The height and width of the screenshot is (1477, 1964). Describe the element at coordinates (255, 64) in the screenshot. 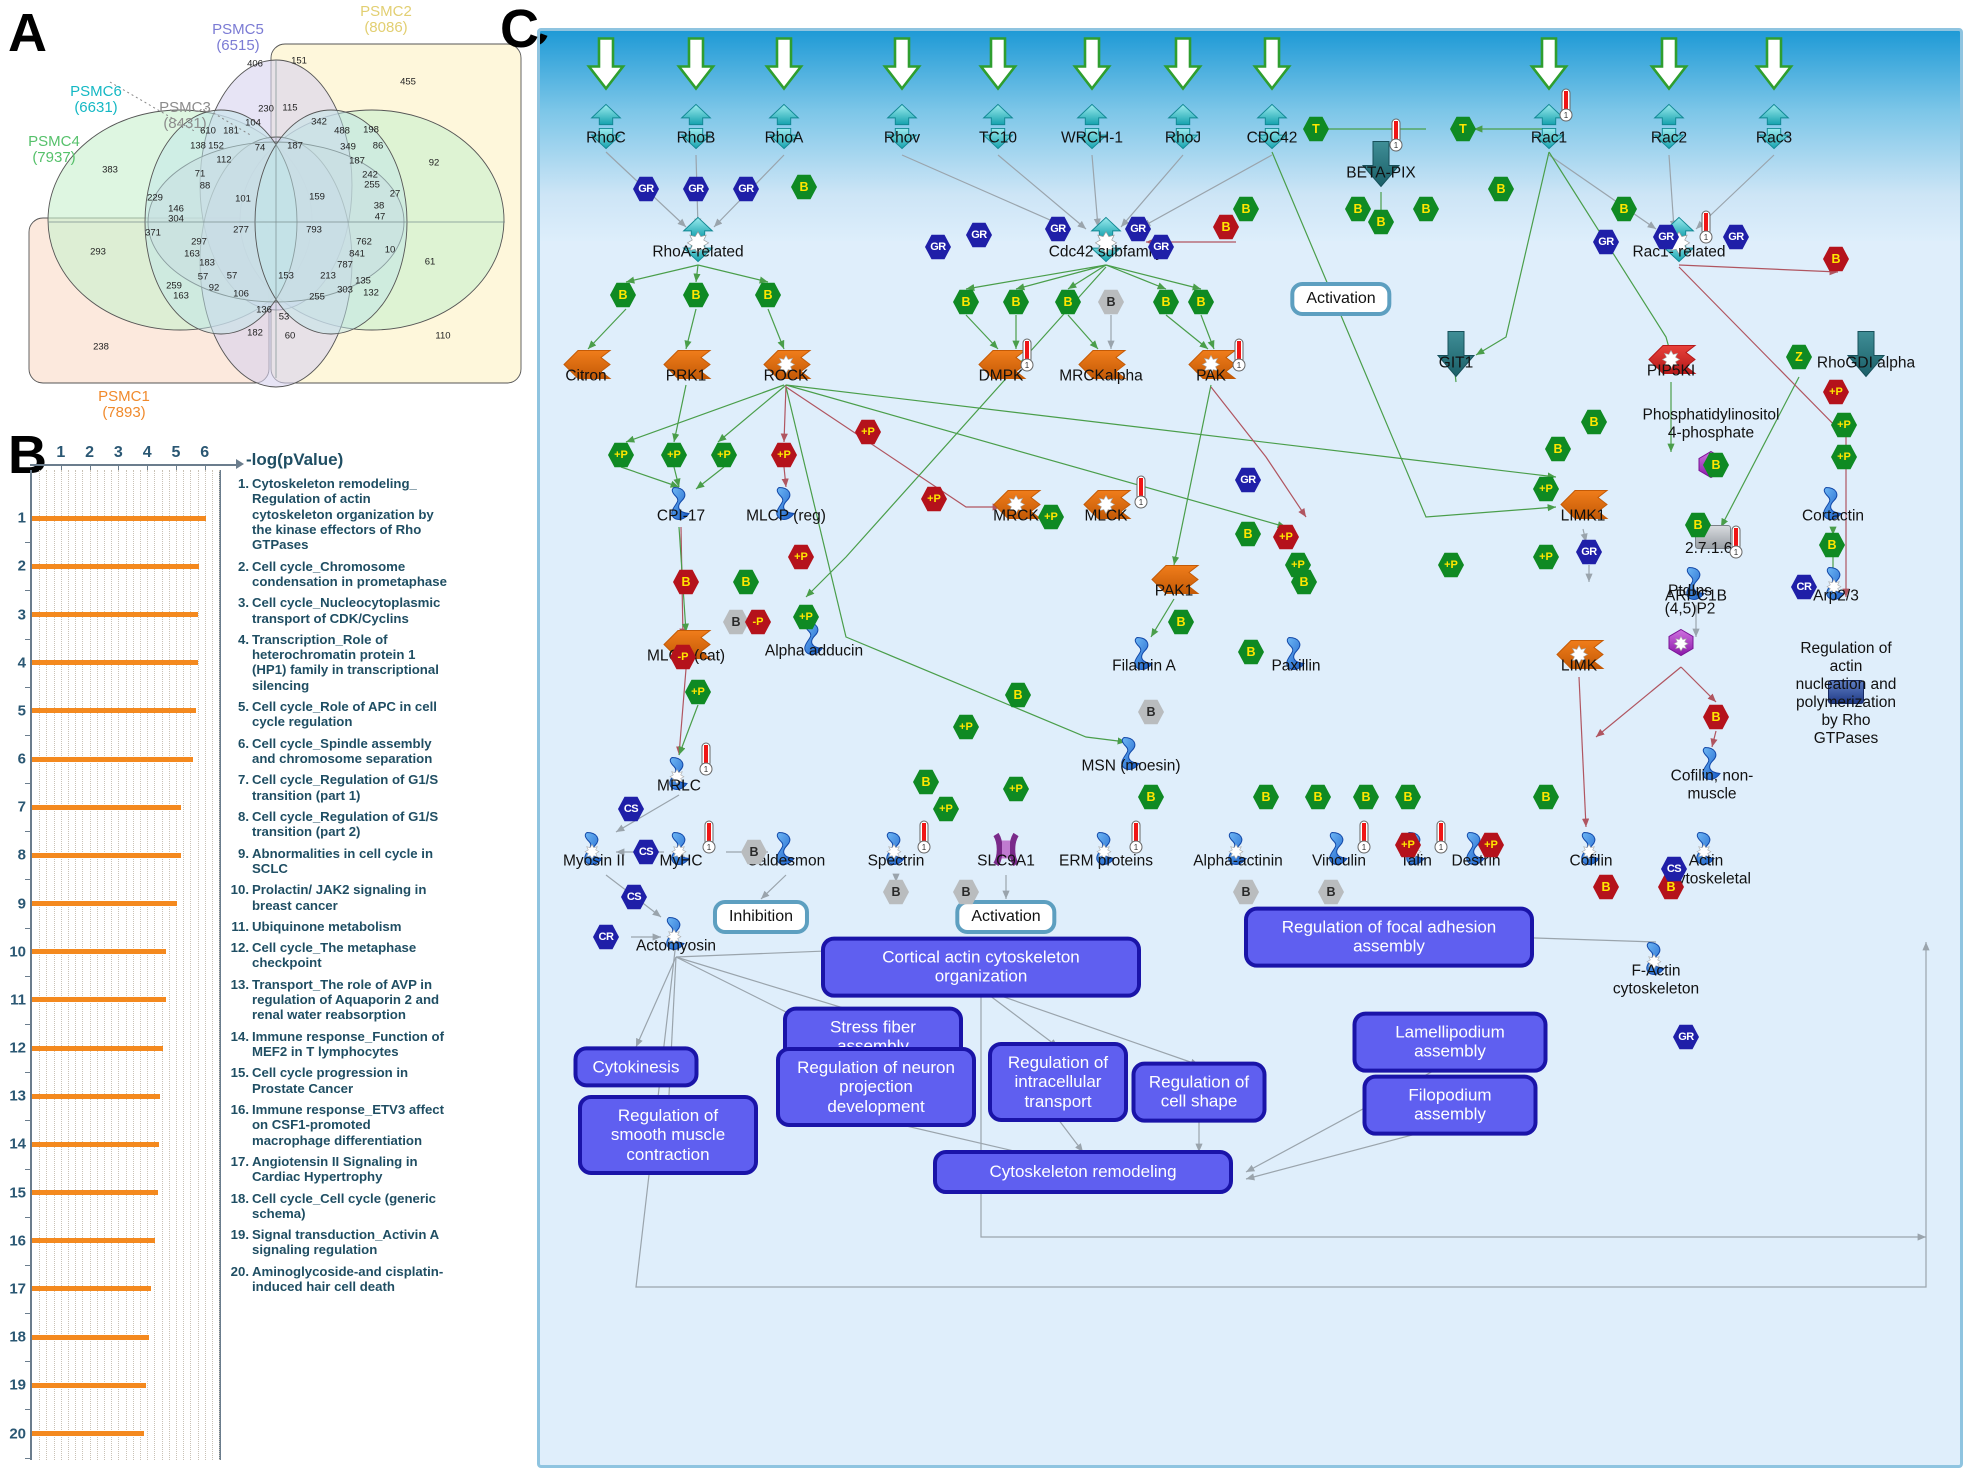

I see `venn-count: 406` at that location.